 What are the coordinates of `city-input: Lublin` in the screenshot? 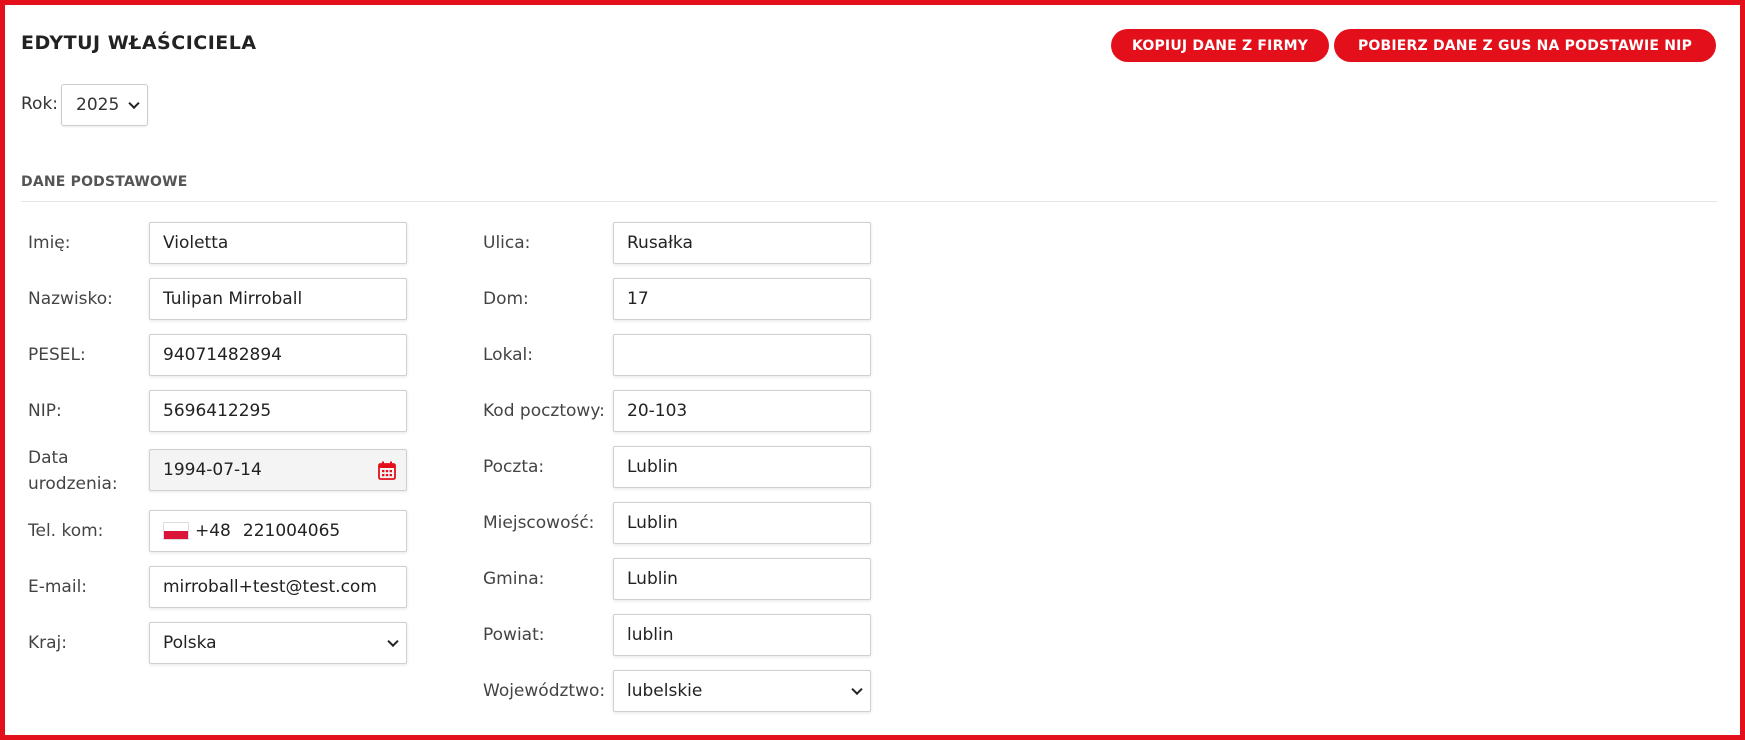 It's located at (742, 523).